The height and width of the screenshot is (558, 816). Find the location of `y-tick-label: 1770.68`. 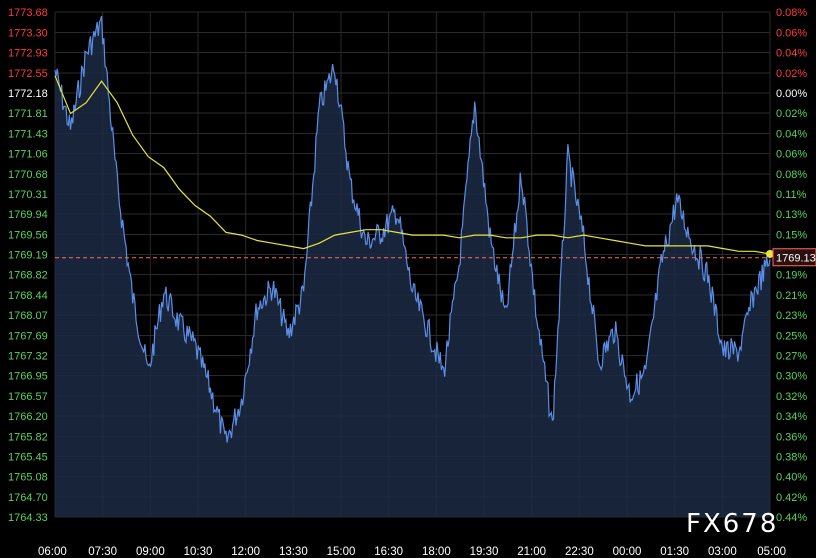

y-tick-label: 1770.68 is located at coordinates (28, 175).